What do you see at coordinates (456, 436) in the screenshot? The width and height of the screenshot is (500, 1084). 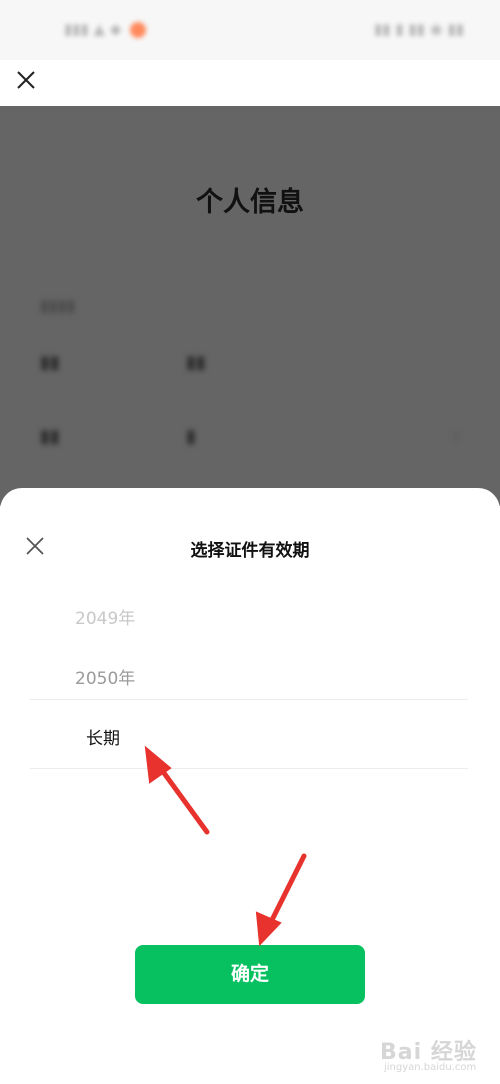 I see `chevron-right-icon: ›` at bounding box center [456, 436].